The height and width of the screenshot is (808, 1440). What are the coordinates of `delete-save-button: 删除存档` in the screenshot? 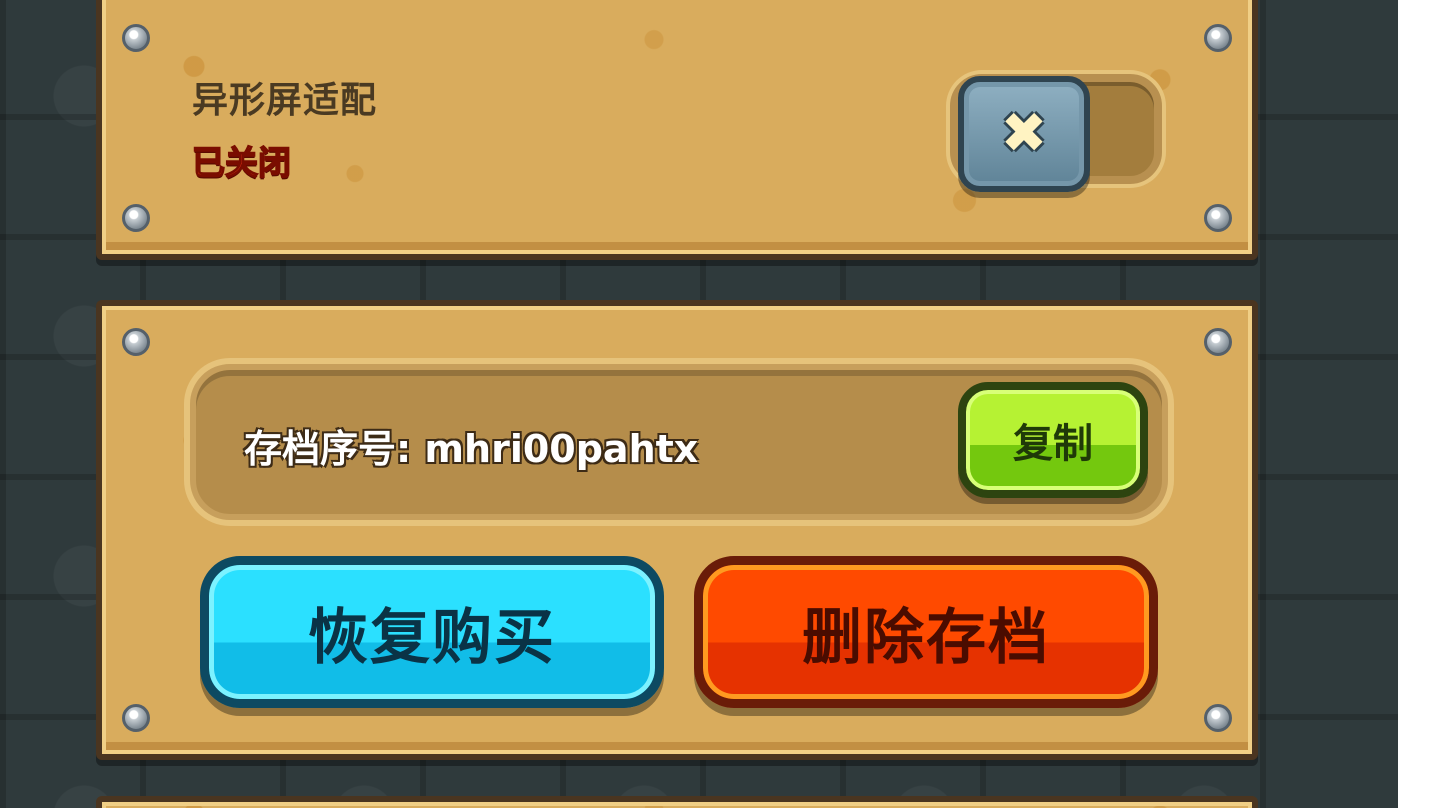 It's located at (926, 632).